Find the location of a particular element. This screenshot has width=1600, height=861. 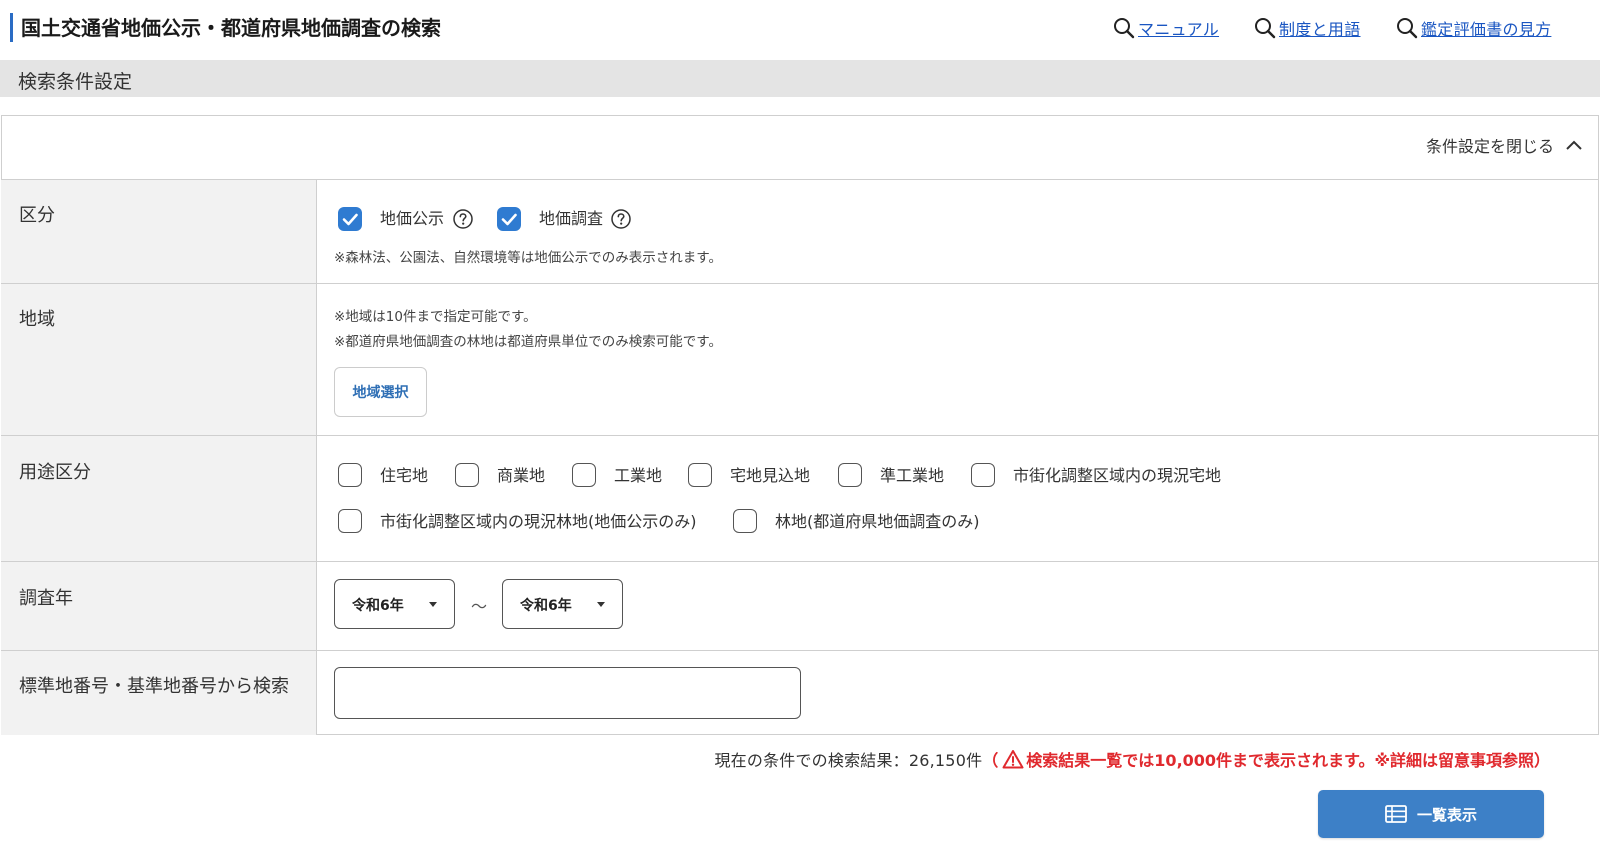

result-warning: （ 検索結果一覧では10,000件まで表示されます。※詳細は留意事項参照） is located at coordinates (1266, 759).